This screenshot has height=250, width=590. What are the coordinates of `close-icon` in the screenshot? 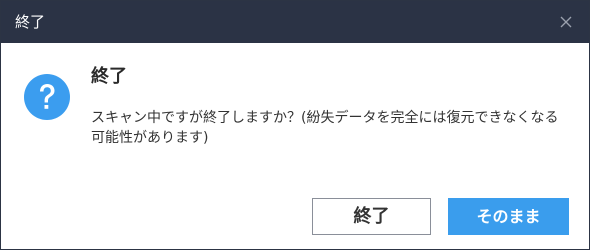 It's located at (566, 22).